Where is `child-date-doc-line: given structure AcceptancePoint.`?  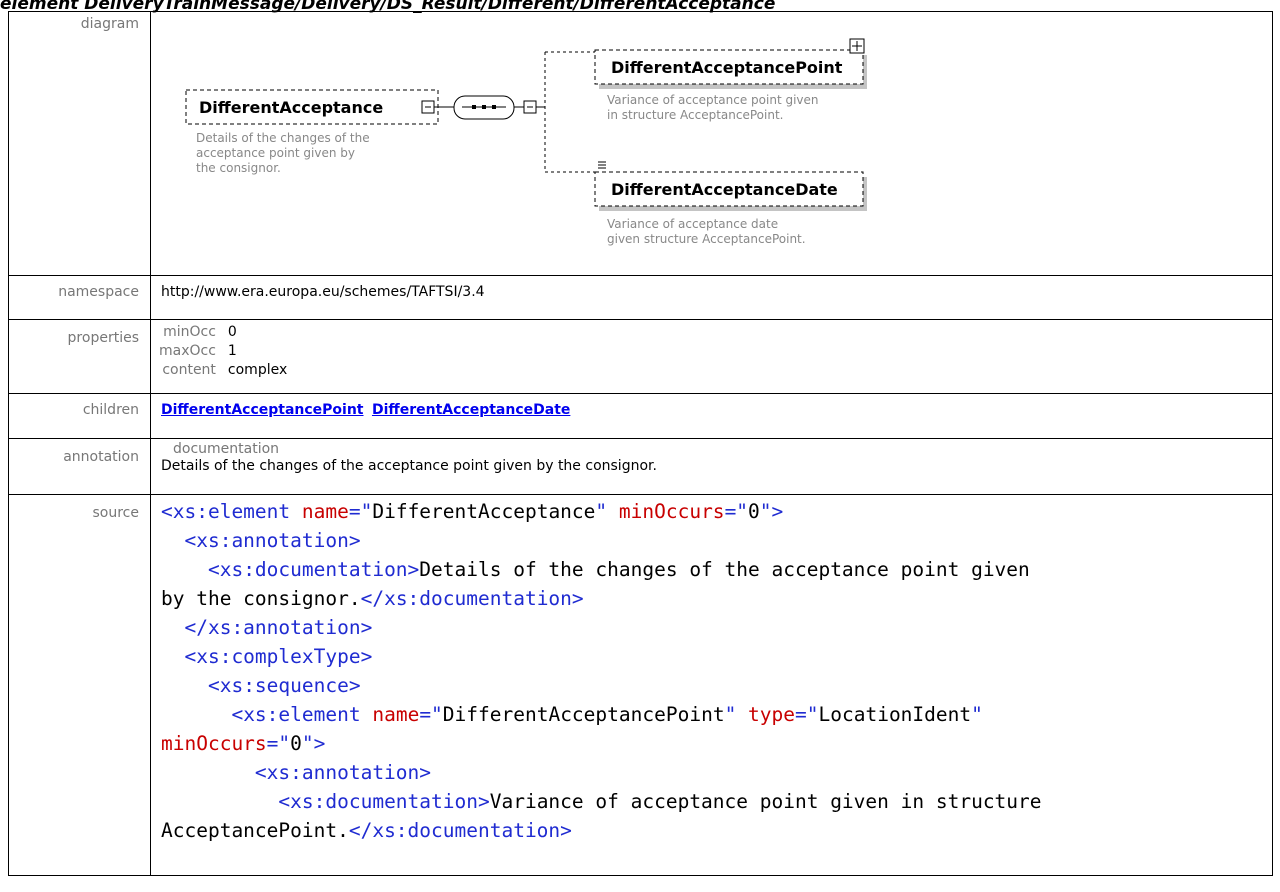
child-date-doc-line: given structure AcceptancePoint. is located at coordinates (706, 239).